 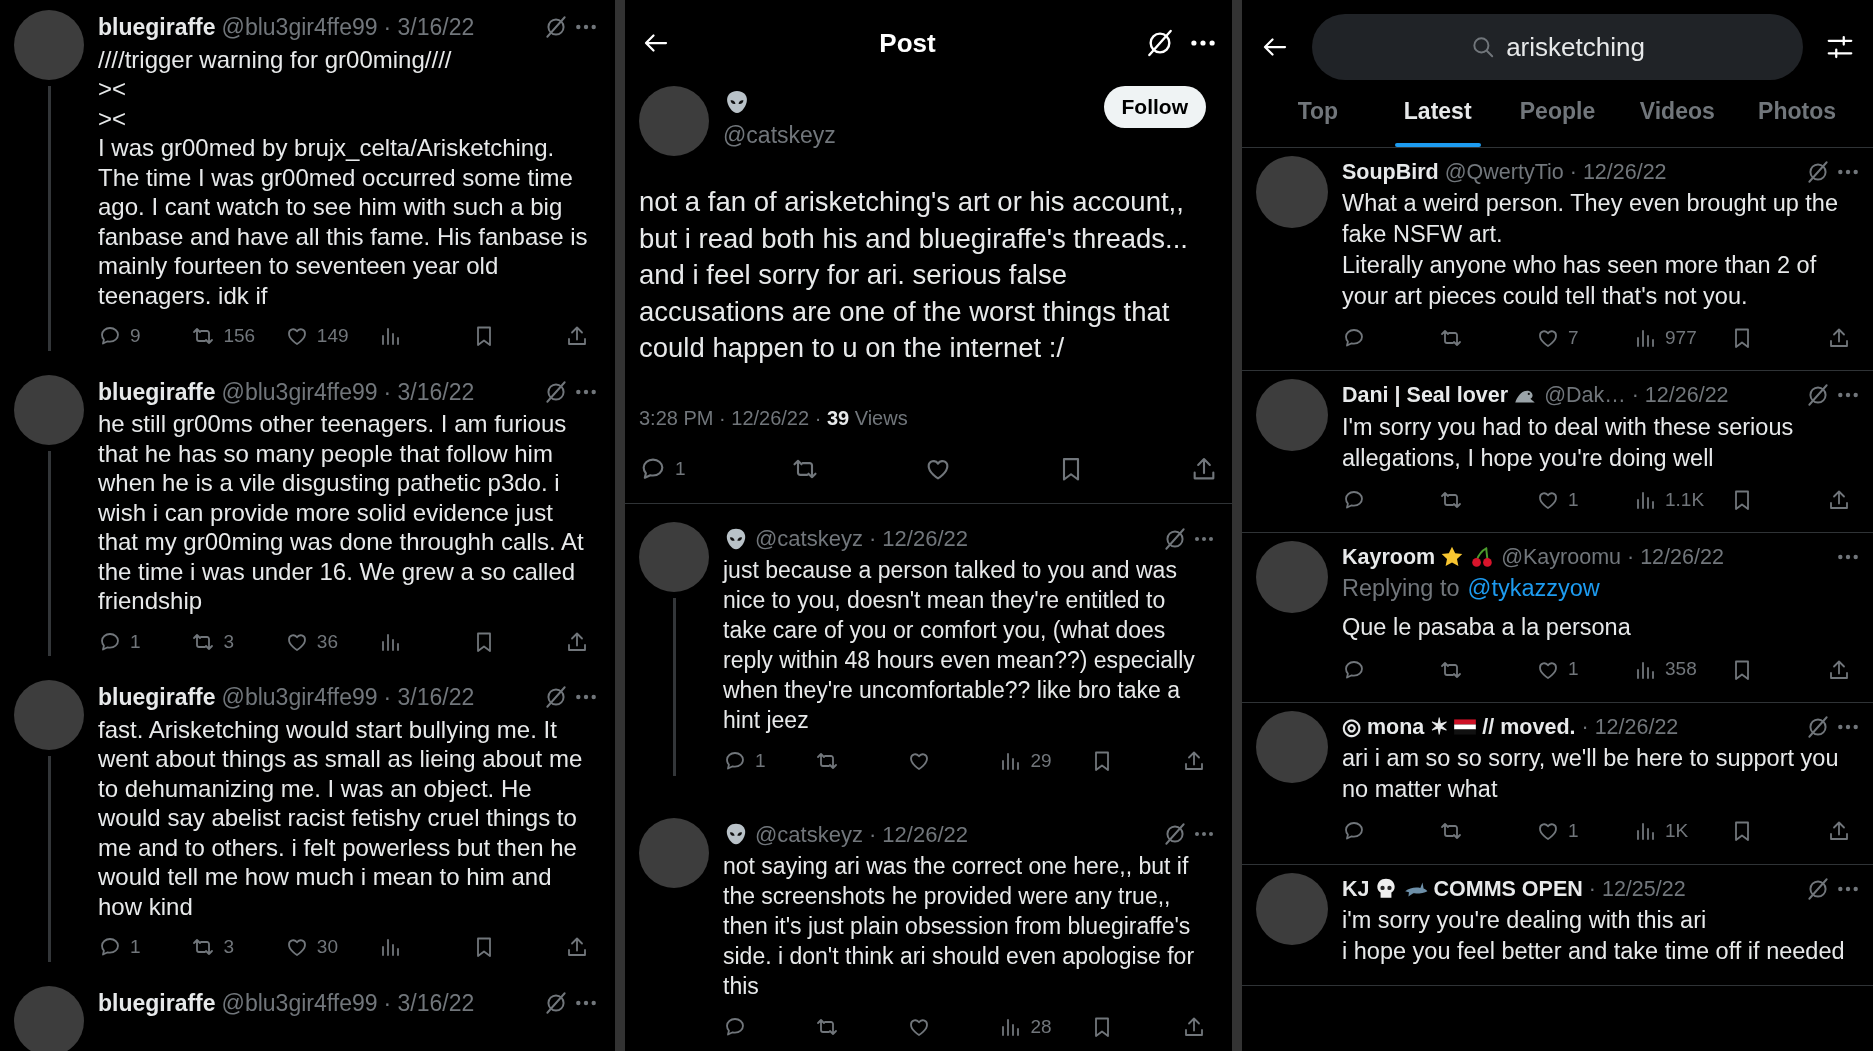 I want to click on repost-button: 156, so click(x=238, y=336).